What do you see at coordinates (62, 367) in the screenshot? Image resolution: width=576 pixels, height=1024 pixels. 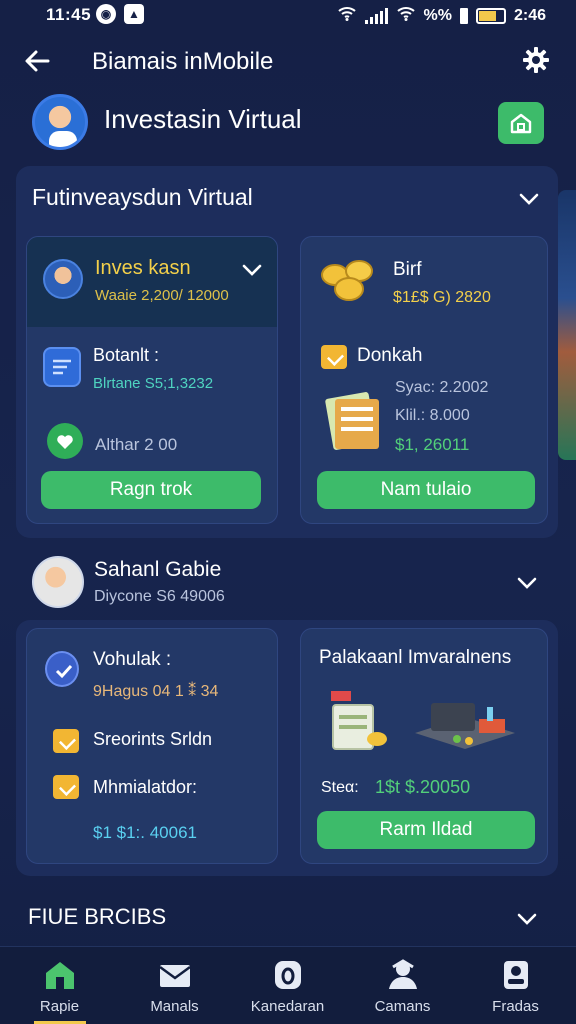 I see `chart-app-icon` at bounding box center [62, 367].